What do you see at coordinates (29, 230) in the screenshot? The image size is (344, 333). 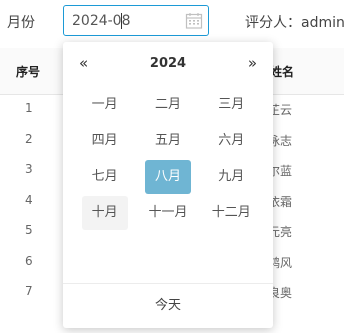 I see `row-seq: 5` at bounding box center [29, 230].